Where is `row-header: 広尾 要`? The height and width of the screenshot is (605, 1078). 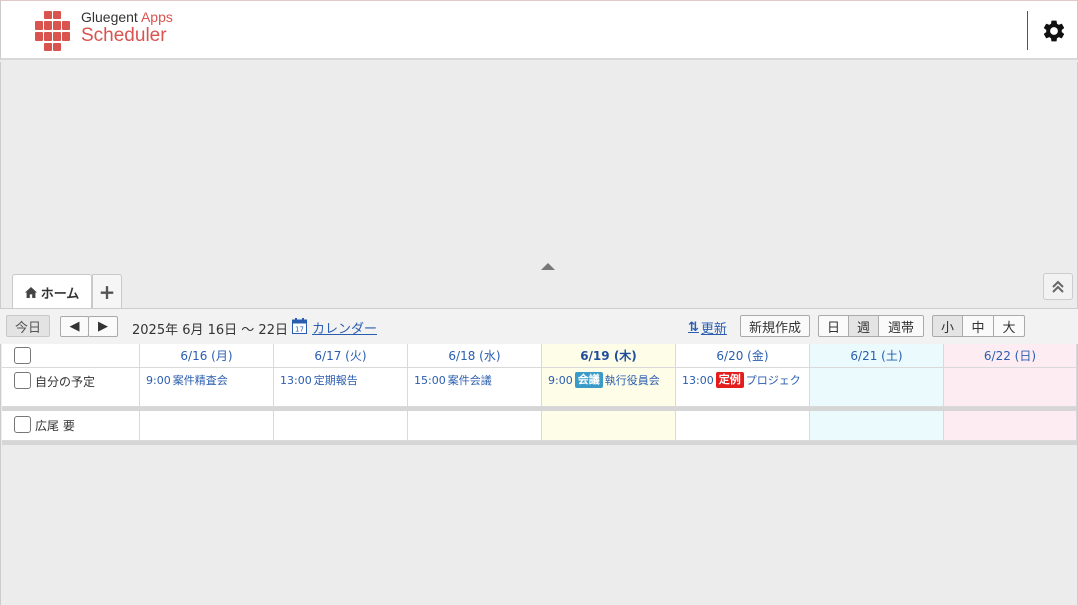
row-header: 広尾 要 is located at coordinates (71, 426).